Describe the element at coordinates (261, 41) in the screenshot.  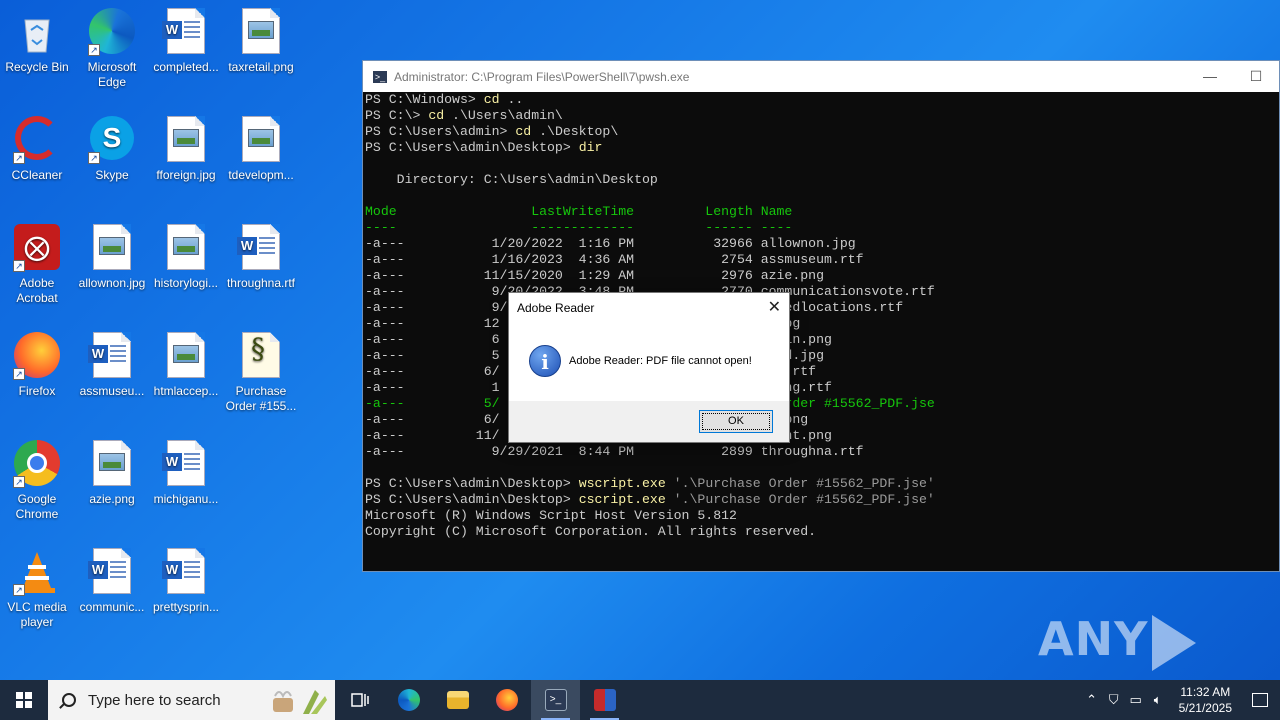
I see `desktop-icon: taxretail.png` at that location.